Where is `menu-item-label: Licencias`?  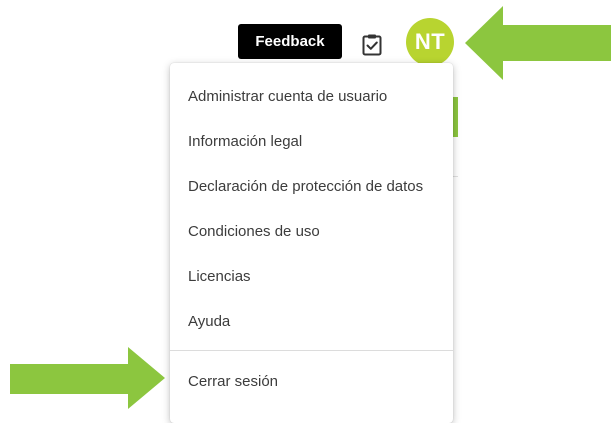
menu-item-label: Licencias is located at coordinates (219, 276).